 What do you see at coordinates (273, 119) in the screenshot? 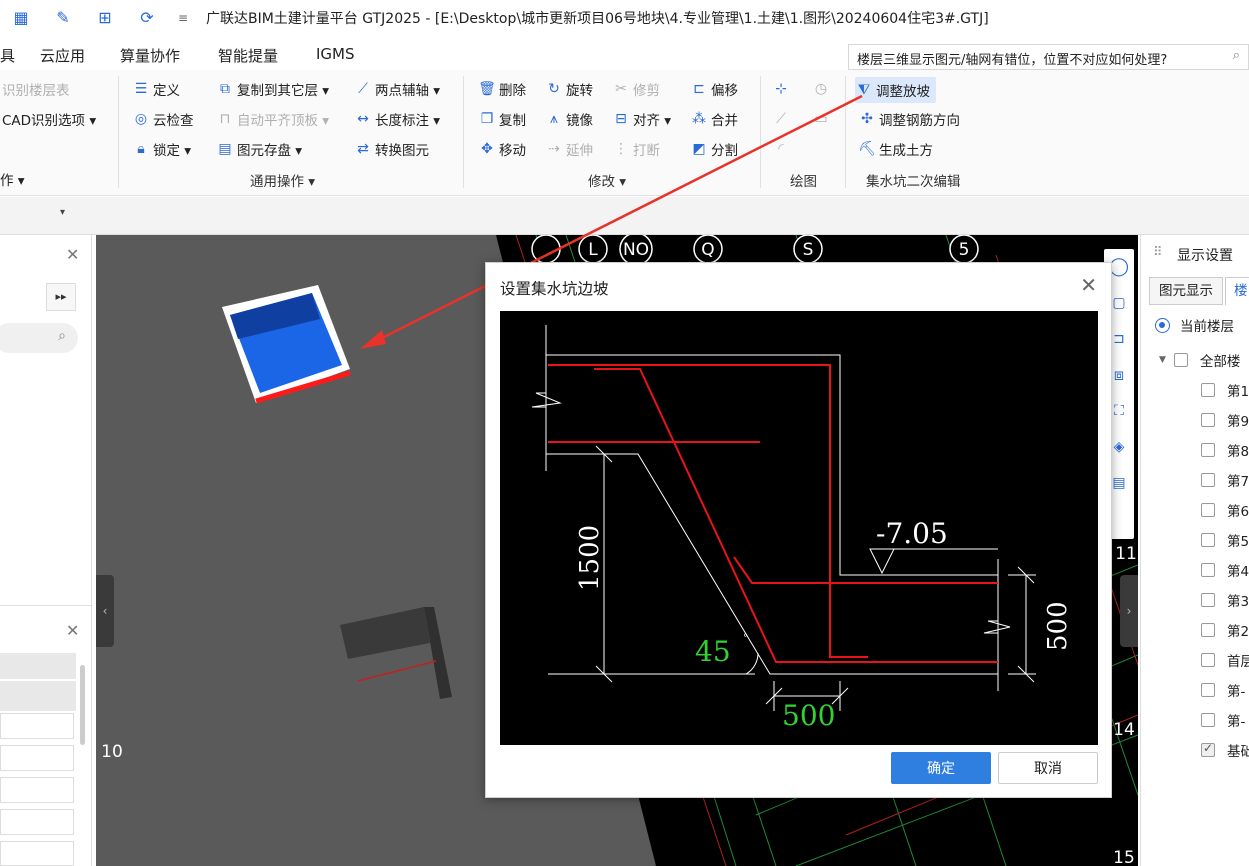
I see `auto-align-top-button: ⊓ 自动平齐顶板 ▾` at bounding box center [273, 119].